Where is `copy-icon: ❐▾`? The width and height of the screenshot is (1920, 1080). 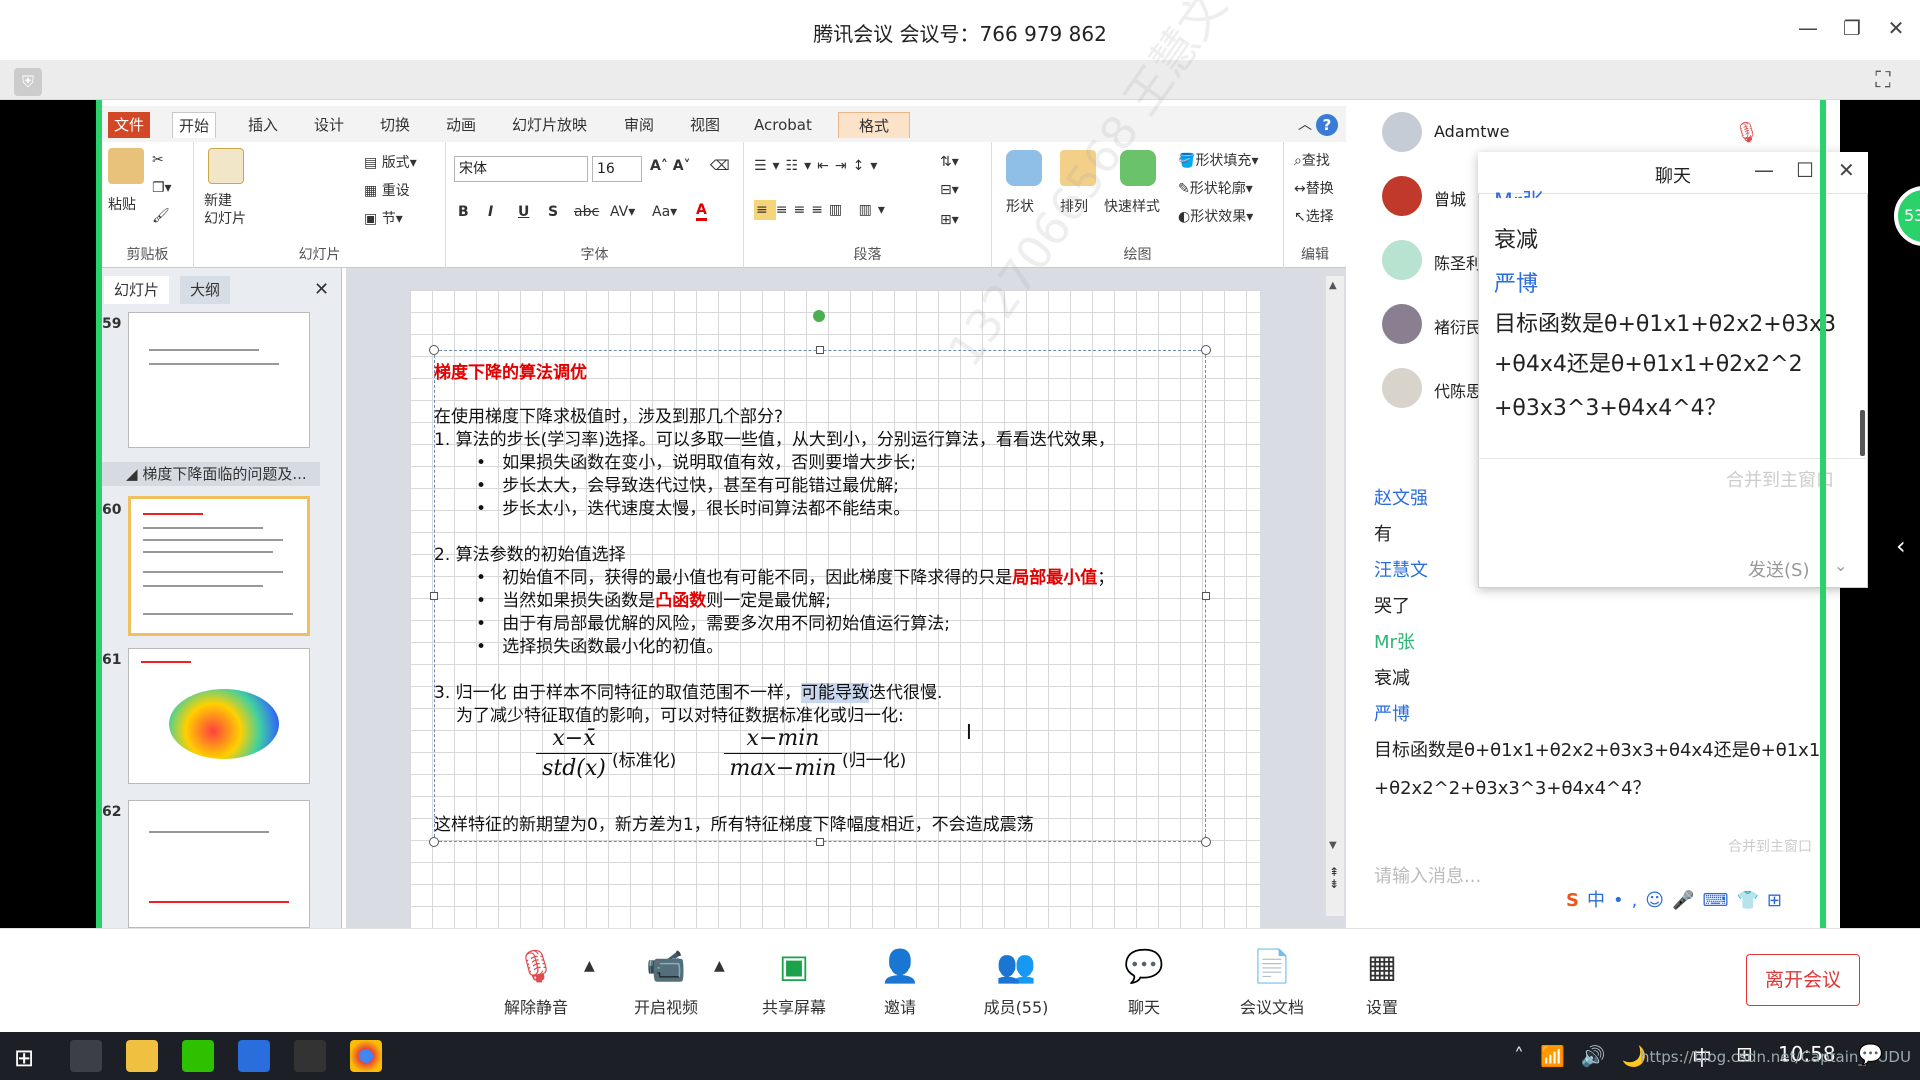 copy-icon: ❐▾ is located at coordinates (162, 188).